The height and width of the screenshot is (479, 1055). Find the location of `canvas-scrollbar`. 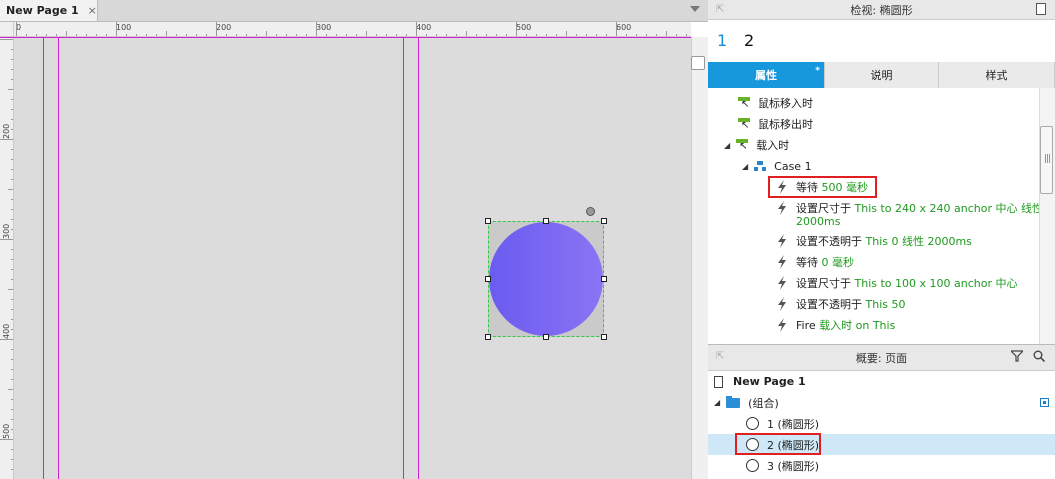

canvas-scrollbar is located at coordinates (699, 258).